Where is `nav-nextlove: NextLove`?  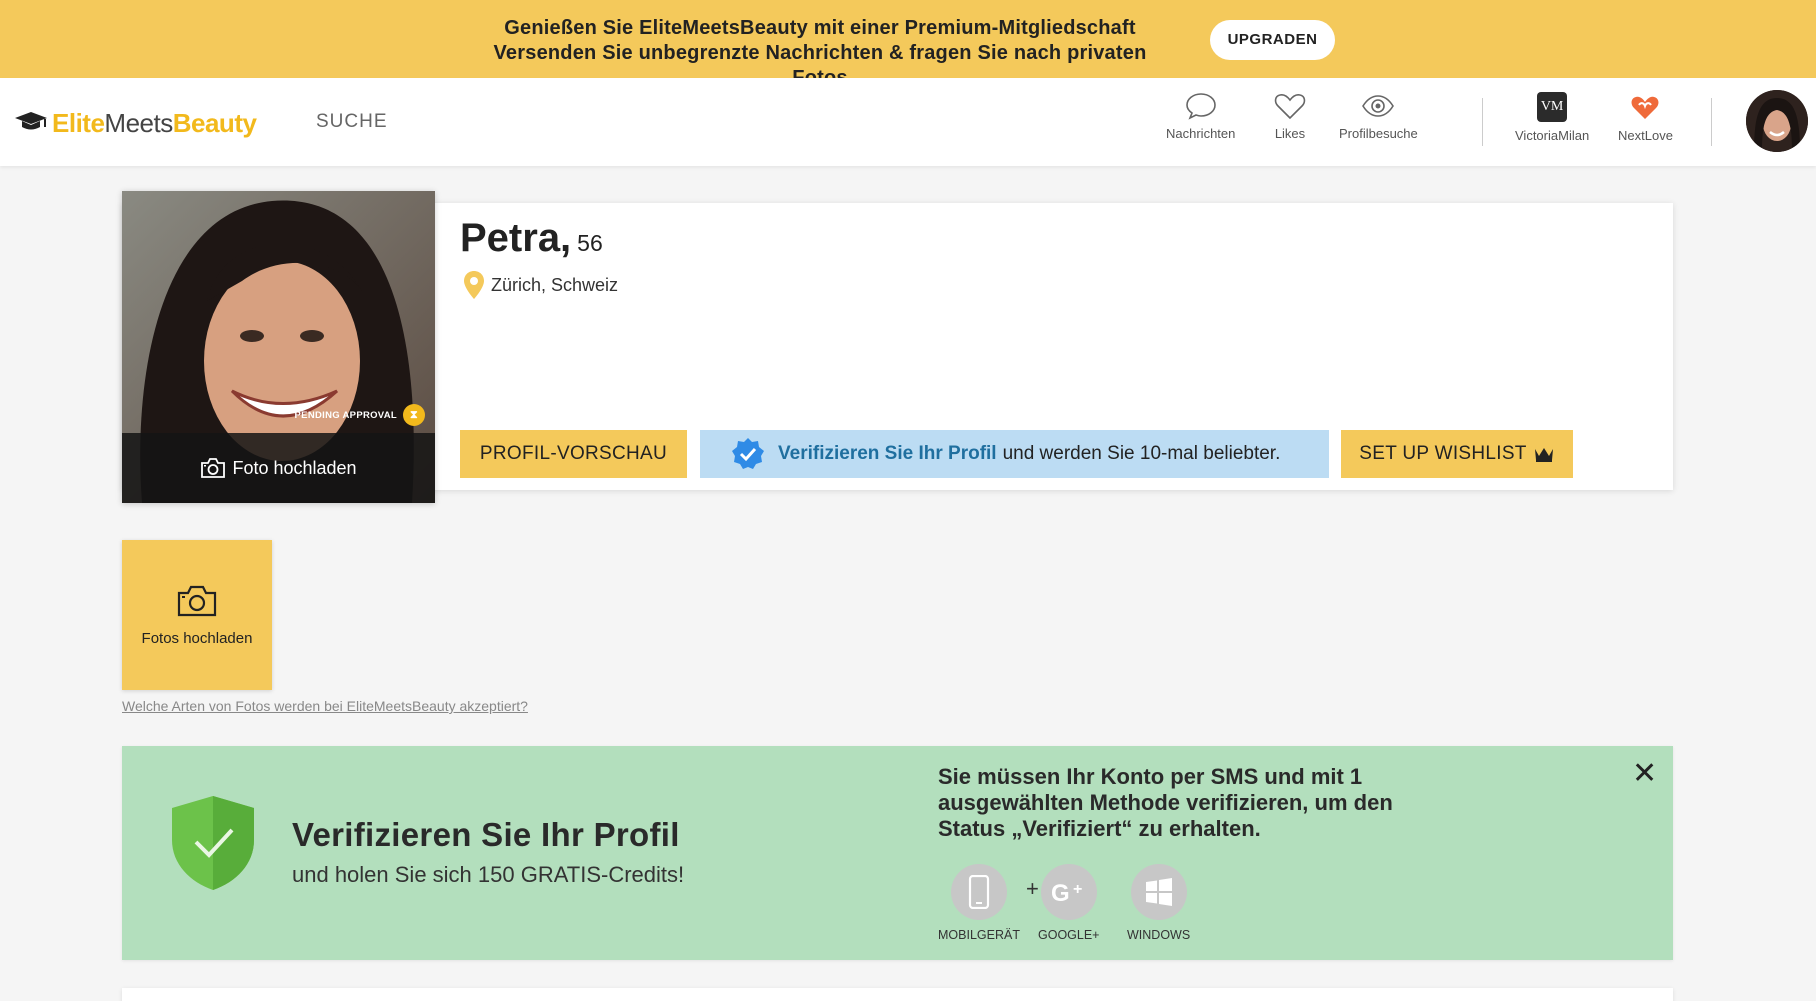
nav-nextlove: NextLove is located at coordinates (1645, 117).